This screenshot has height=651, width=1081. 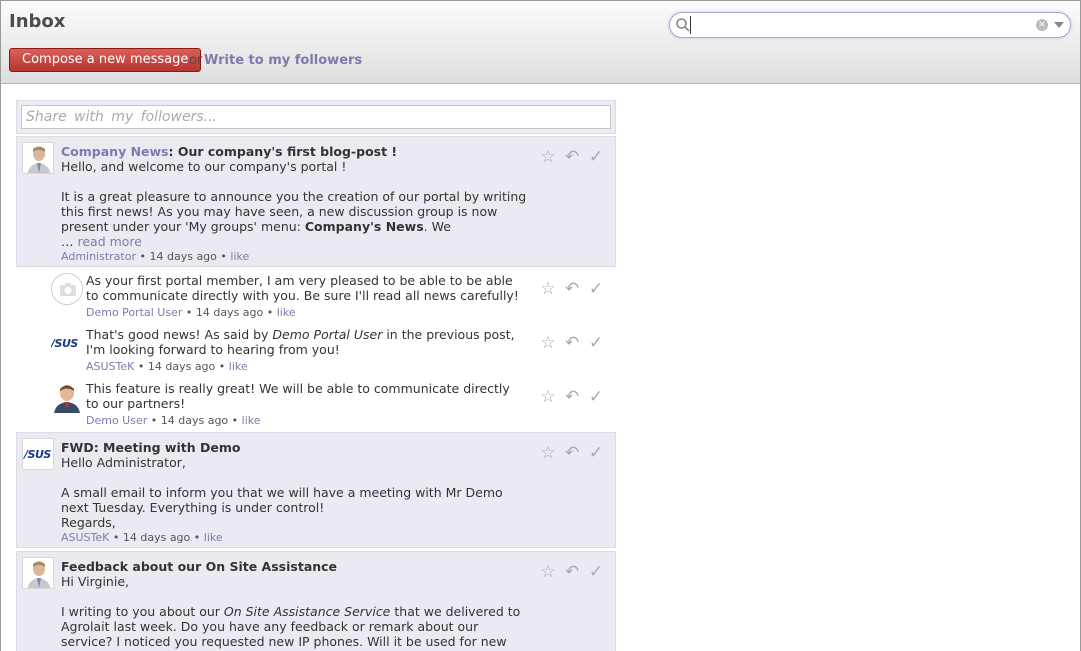 What do you see at coordinates (1059, 25) in the screenshot?
I see `dropdown-arrow-icon` at bounding box center [1059, 25].